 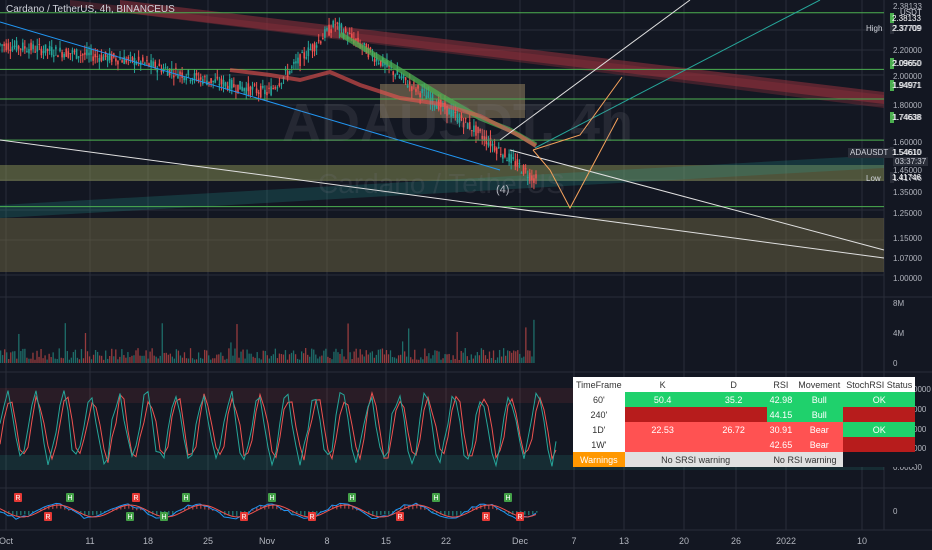 What do you see at coordinates (907, 213) in the screenshot?
I see `price-tick-label: 1.25000` at bounding box center [907, 213].